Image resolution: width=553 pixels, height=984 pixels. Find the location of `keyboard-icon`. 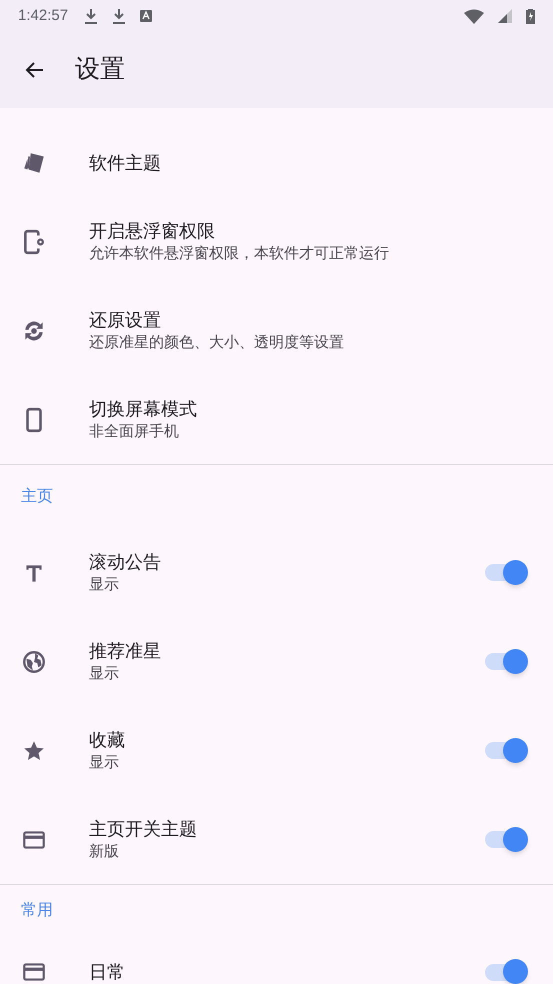

keyboard-icon is located at coordinates (146, 16).